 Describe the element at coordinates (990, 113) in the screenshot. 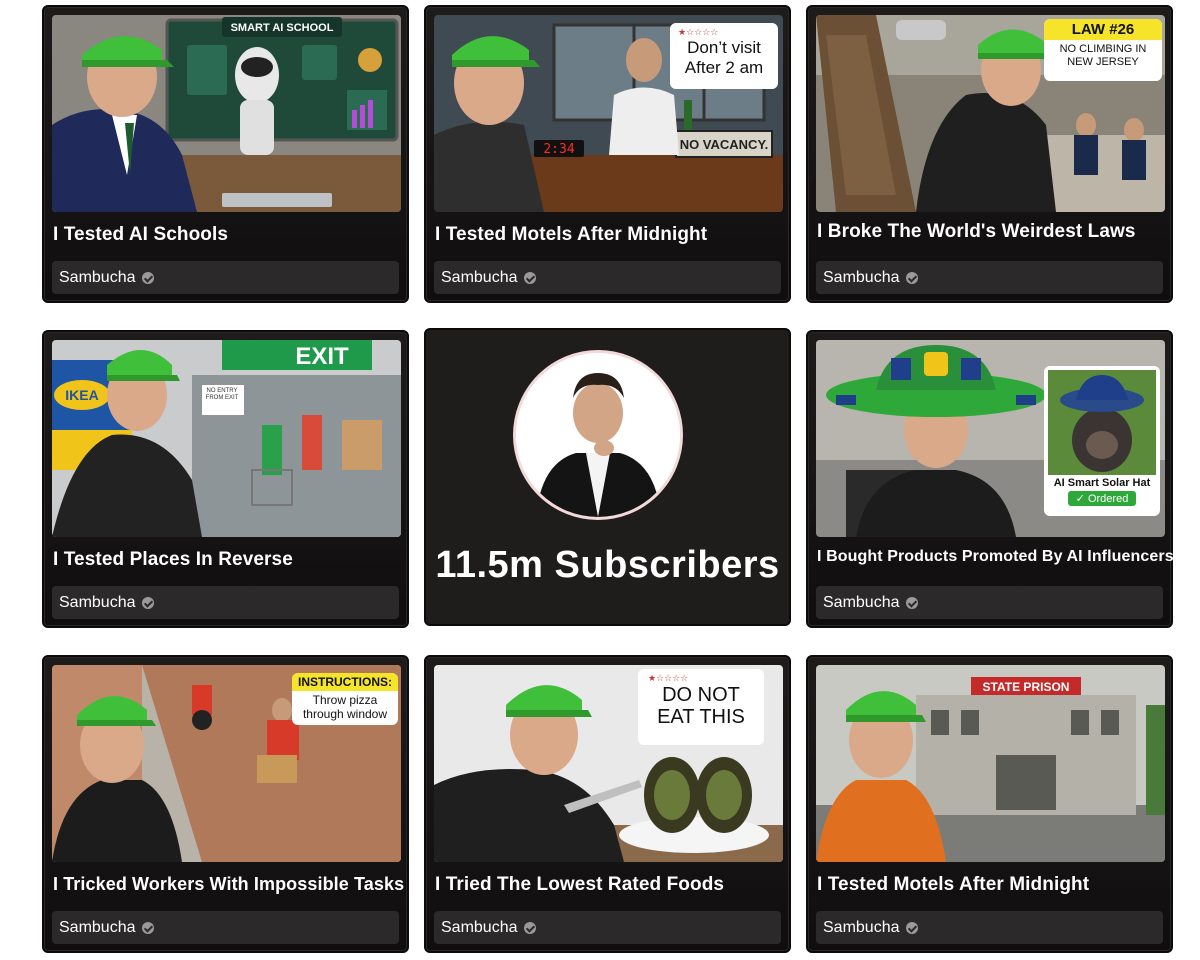

I see `video-thumbnail: LAW #26 NO CLIMBING IN NEW JERSEY` at that location.